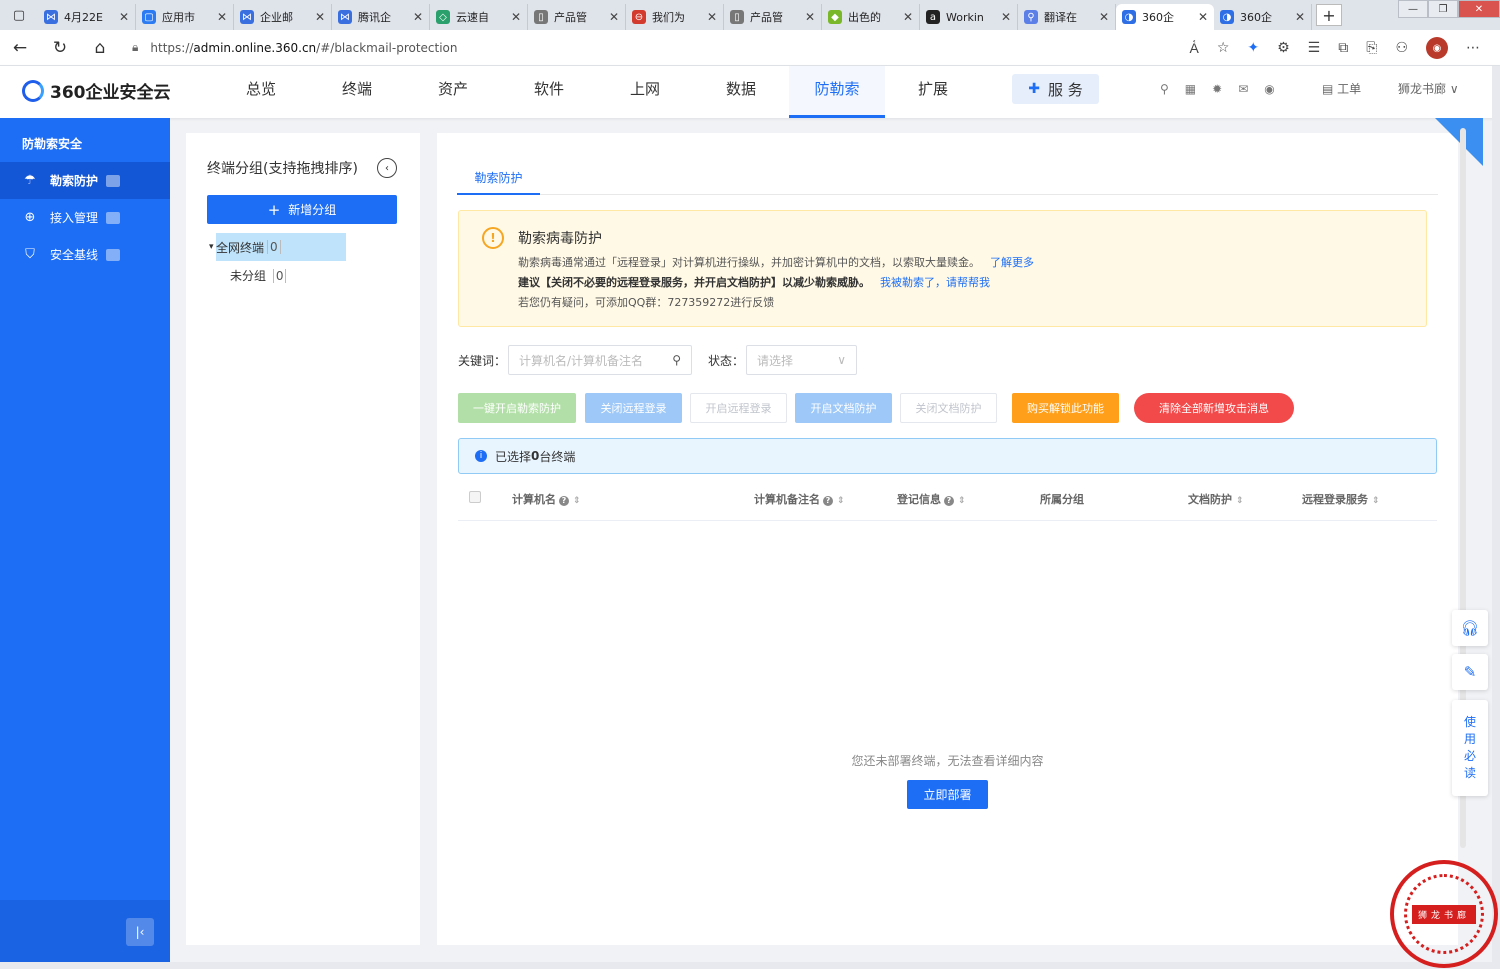 The image size is (1500, 969). I want to click on sidebar-item-security-baseline: ⛉ 安全基线, so click(85, 254).